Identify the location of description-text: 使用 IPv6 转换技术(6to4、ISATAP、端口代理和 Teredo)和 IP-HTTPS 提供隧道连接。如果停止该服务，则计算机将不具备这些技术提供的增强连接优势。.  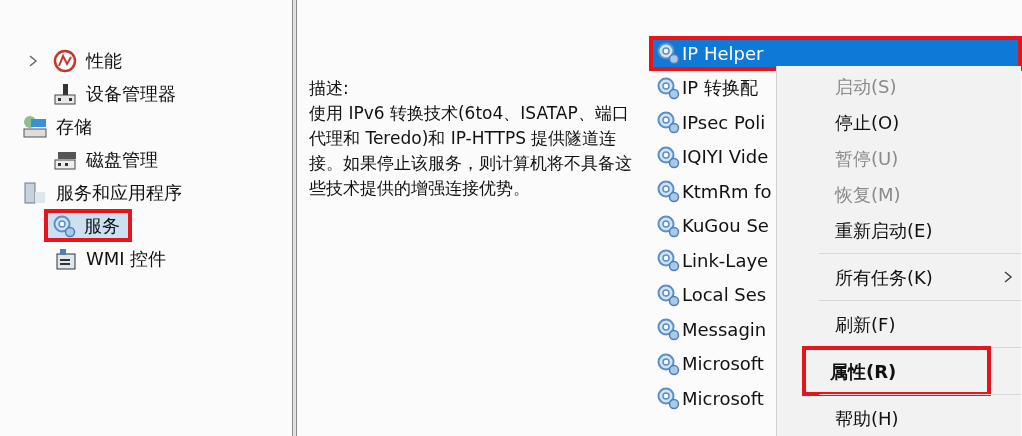
(471, 151).